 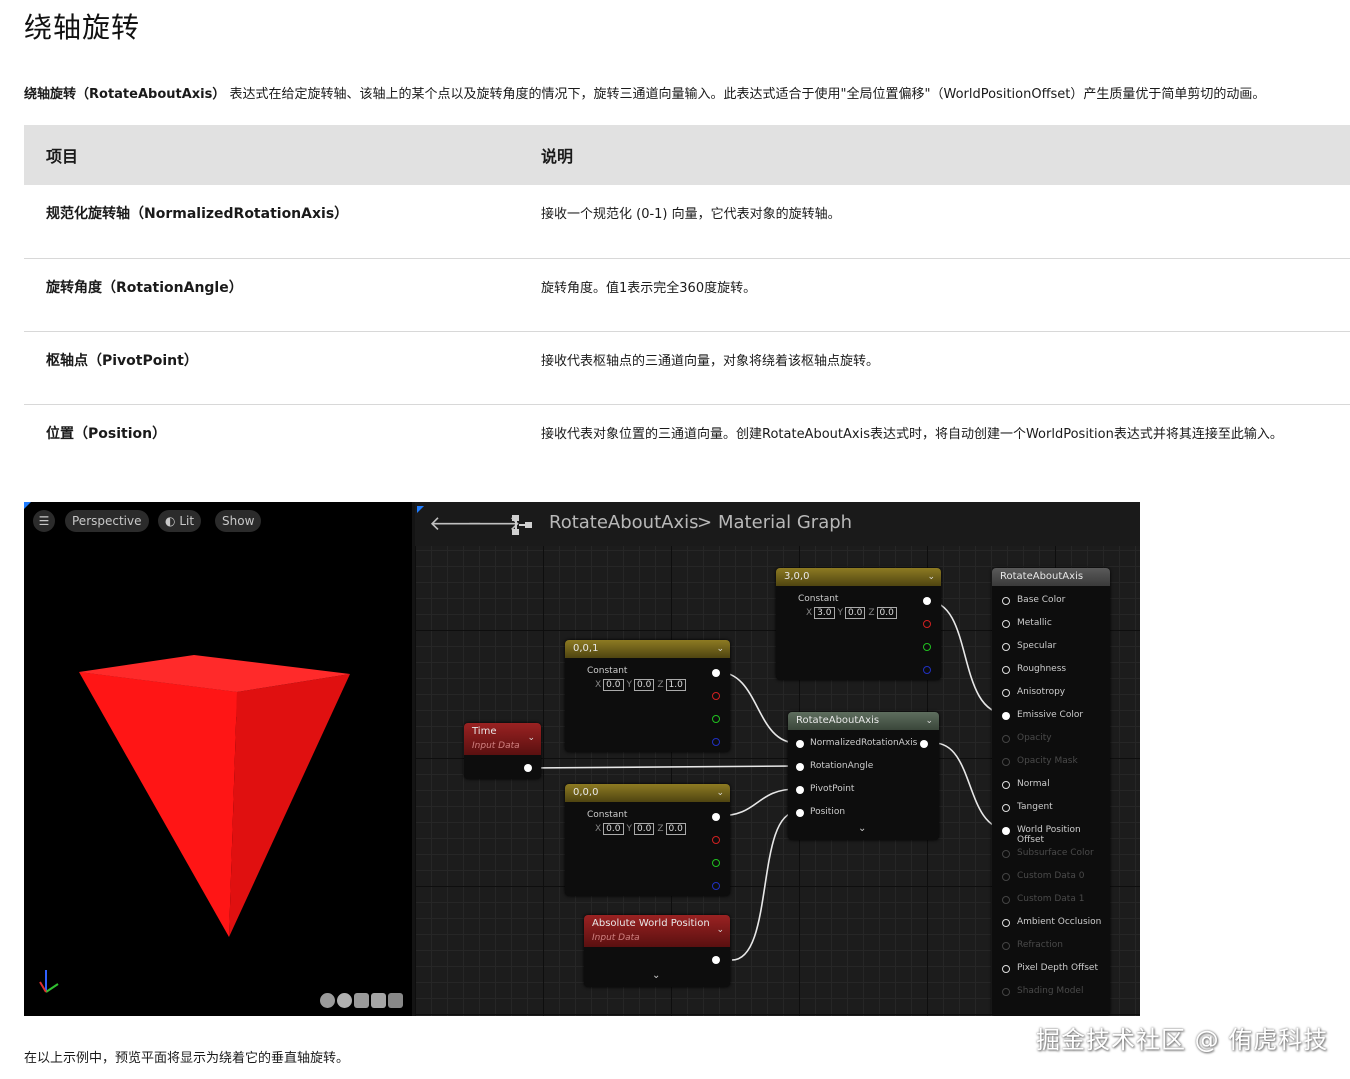 I want to click on node-title: Time, so click(x=484, y=731).